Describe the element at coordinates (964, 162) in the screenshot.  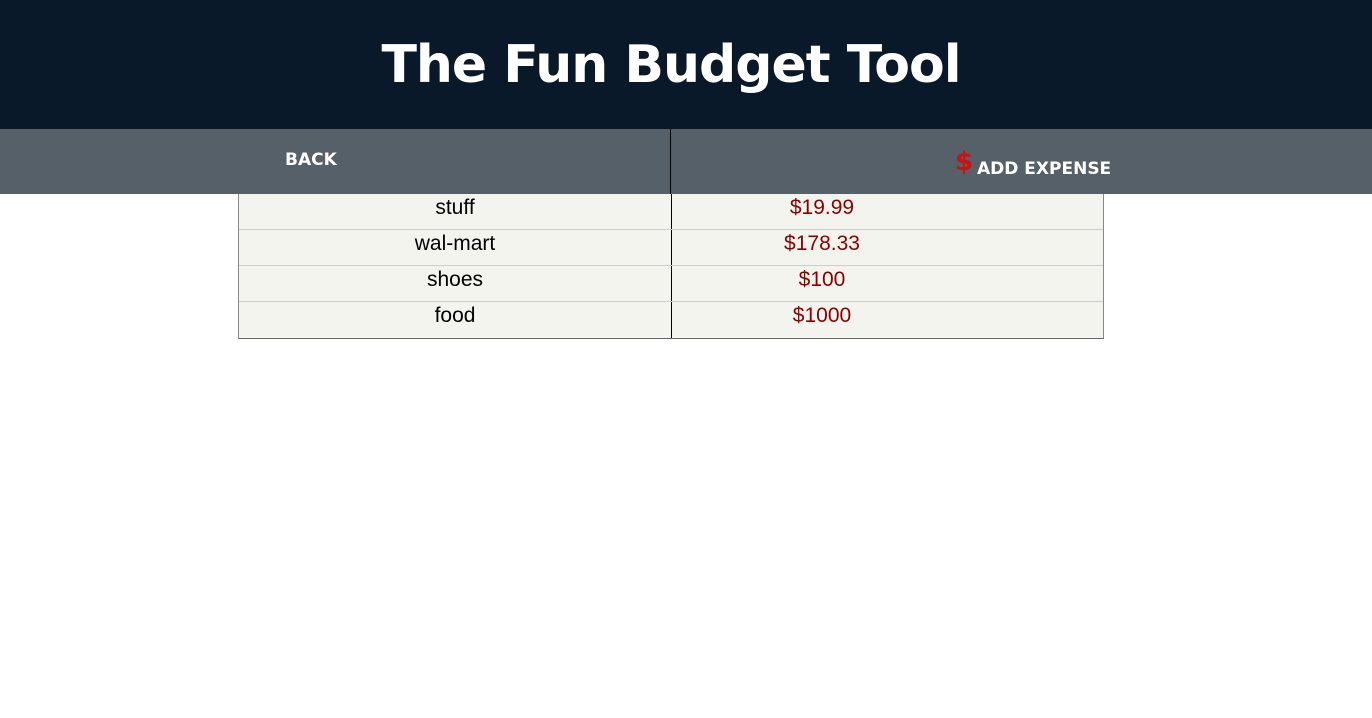
I see `dollar-icon: $` at that location.